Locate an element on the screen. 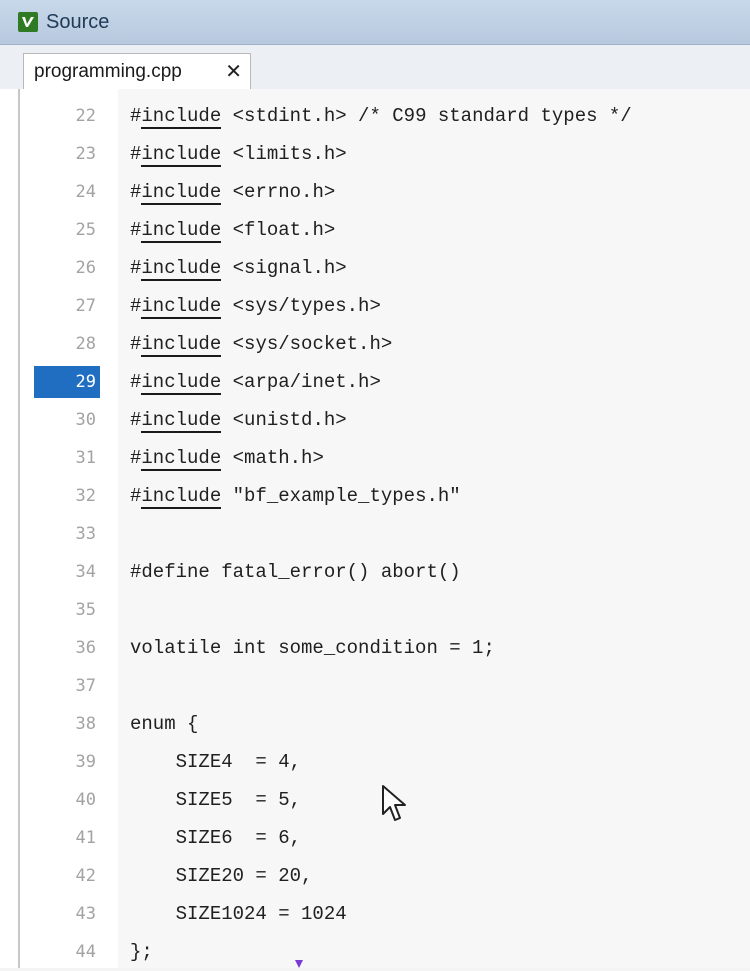 The width and height of the screenshot is (750, 971). line-number: 22 is located at coordinates (67, 116).